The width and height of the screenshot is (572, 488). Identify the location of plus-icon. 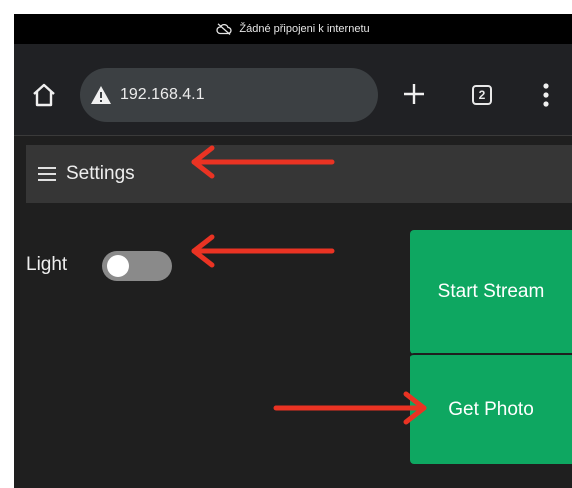
(414, 94).